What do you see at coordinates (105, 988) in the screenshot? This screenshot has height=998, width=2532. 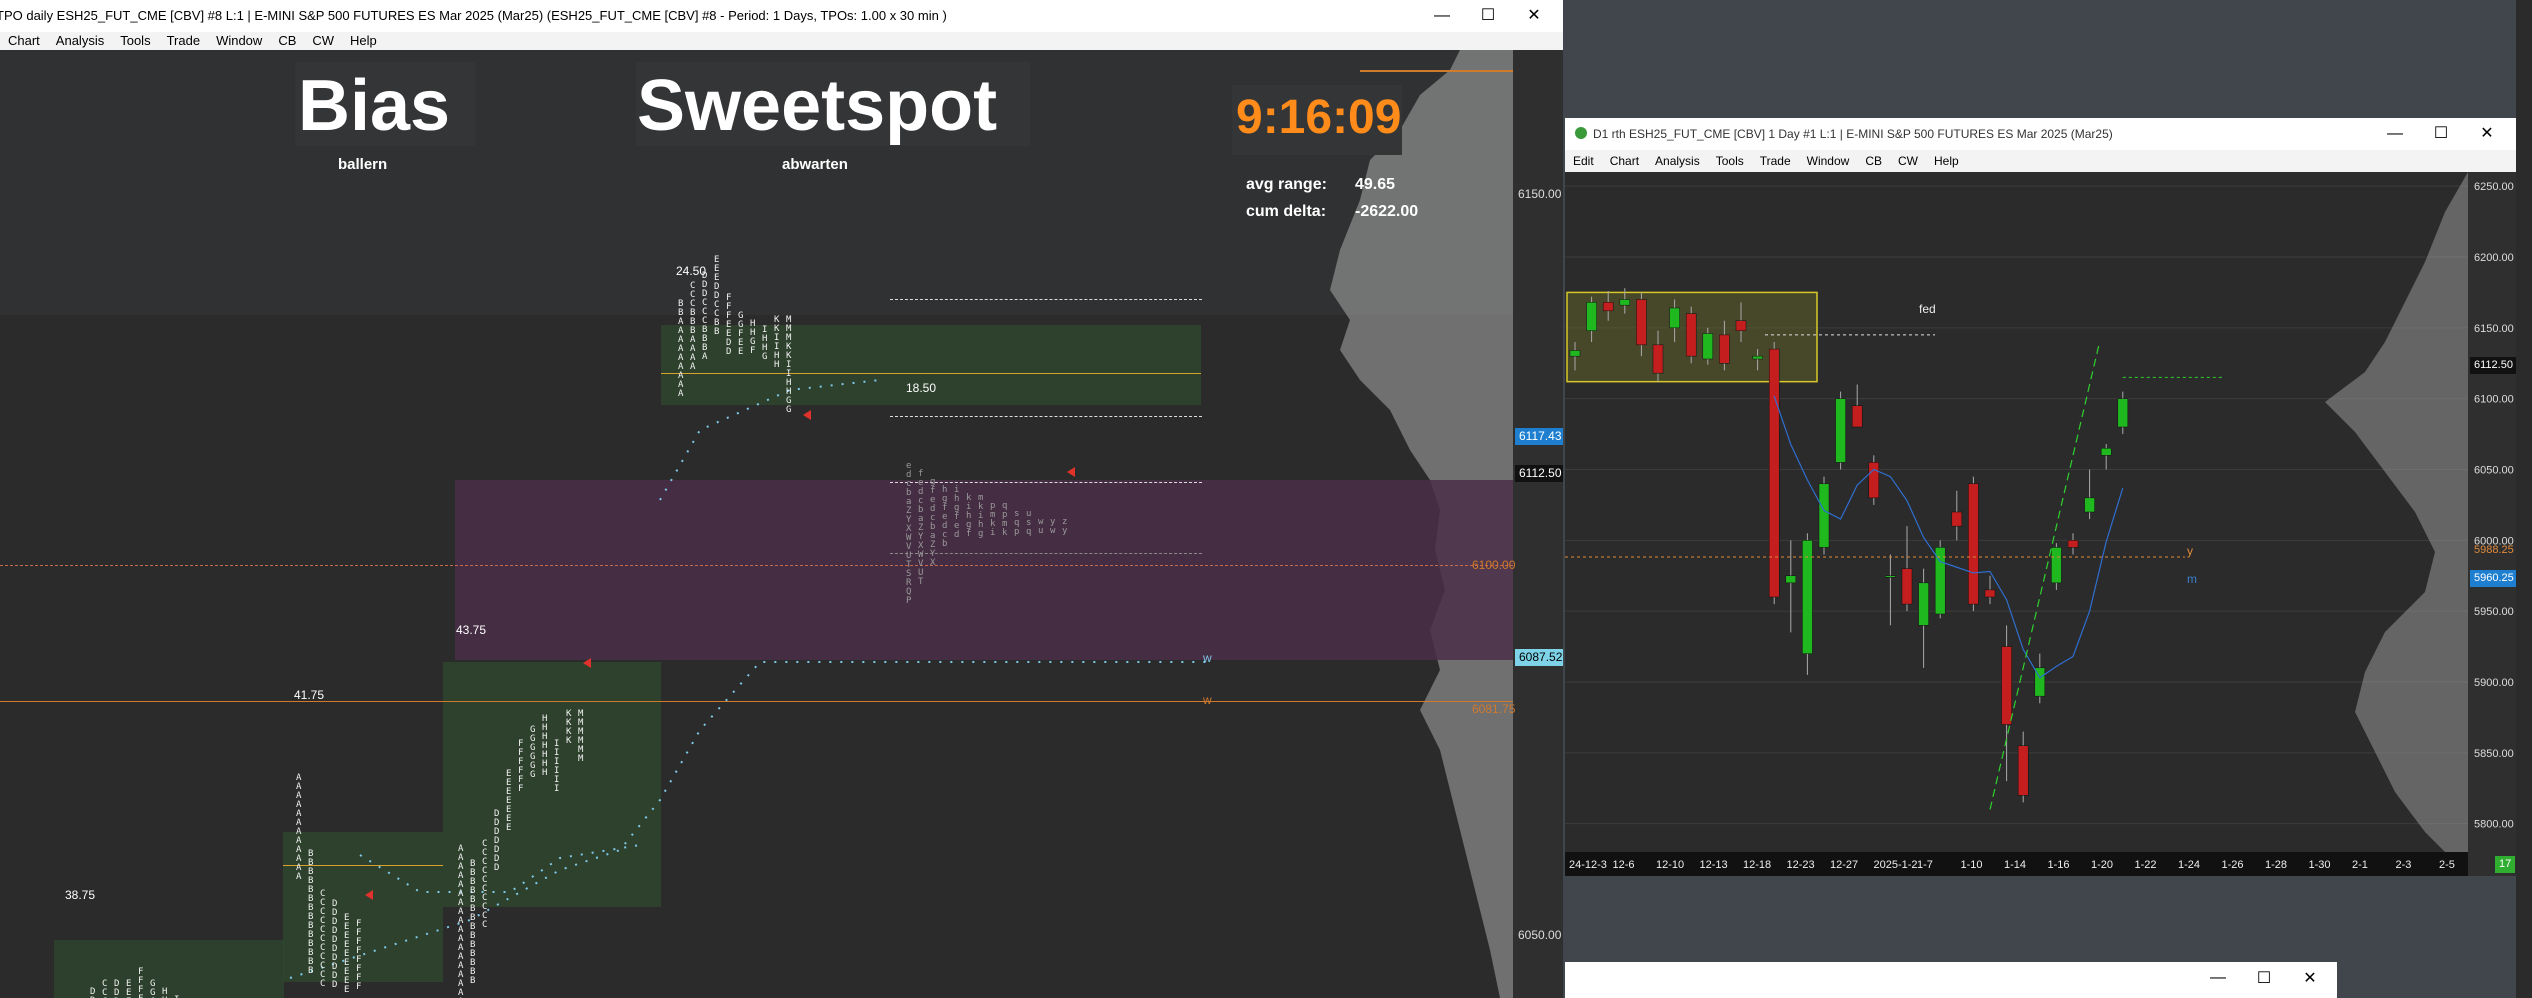 I see `tpo-column: C C C` at bounding box center [105, 988].